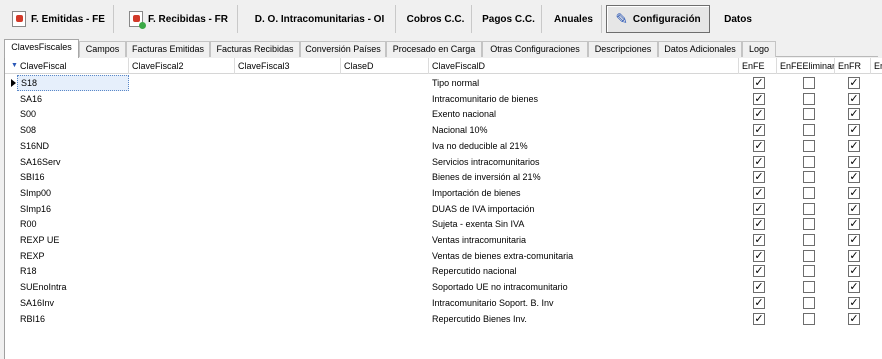 The height and width of the screenshot is (359, 882). I want to click on tab-logo: Logo, so click(759, 49).